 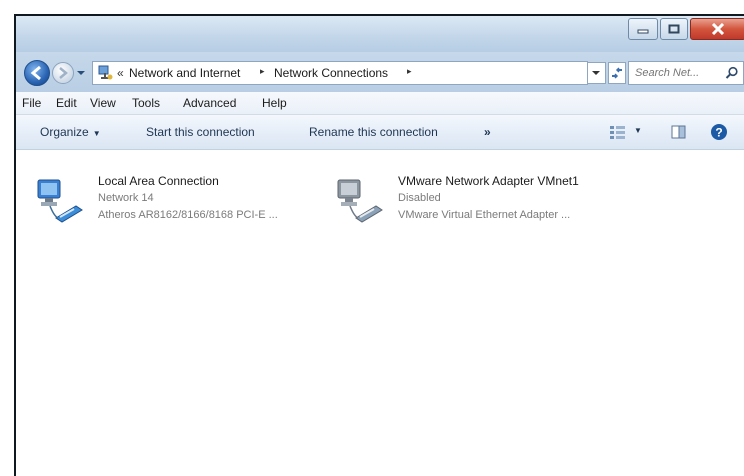 What do you see at coordinates (274, 103) in the screenshot?
I see `menu-help: Help` at bounding box center [274, 103].